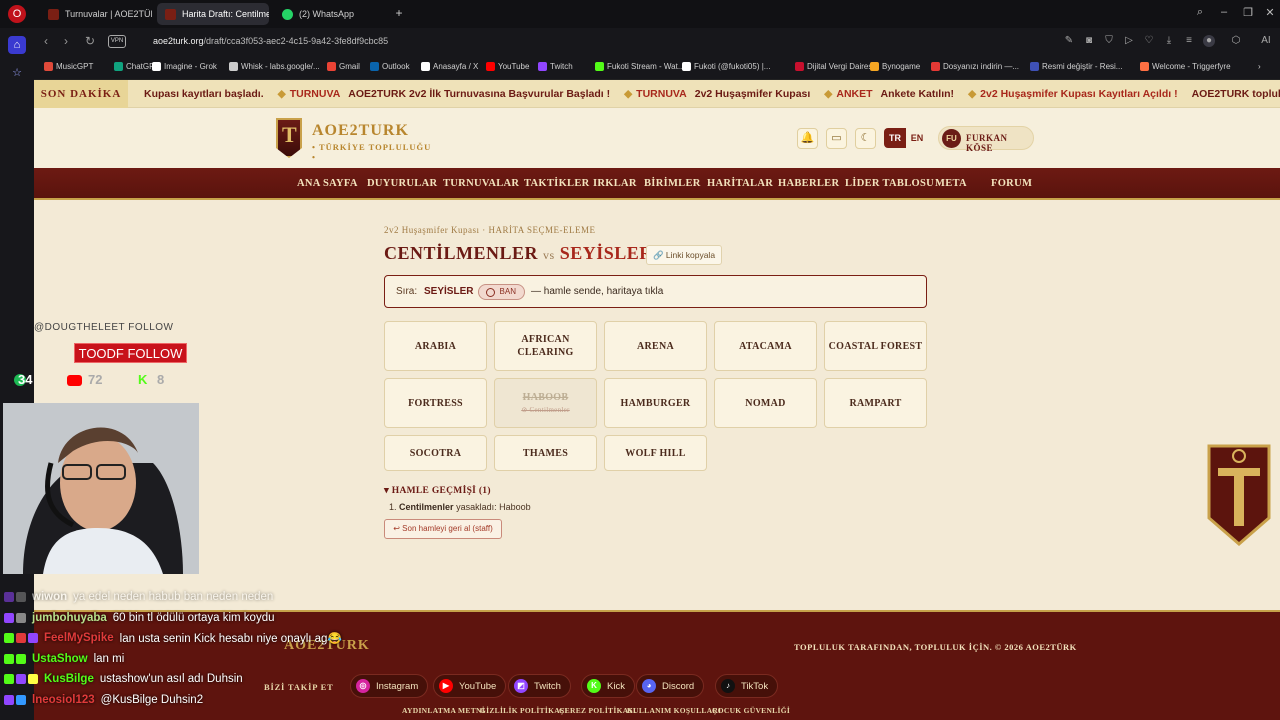 Image resolution: width=1280 pixels, height=720 pixels. I want to click on nav-item-duyurular: DUYURULAR, so click(402, 183).